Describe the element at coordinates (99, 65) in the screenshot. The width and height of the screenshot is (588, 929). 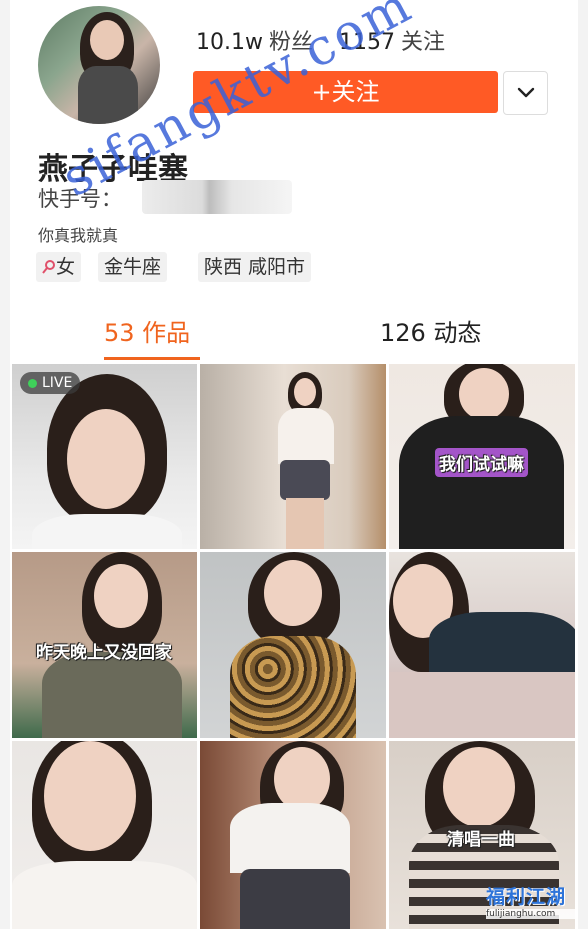
I see `profile-avatar` at that location.